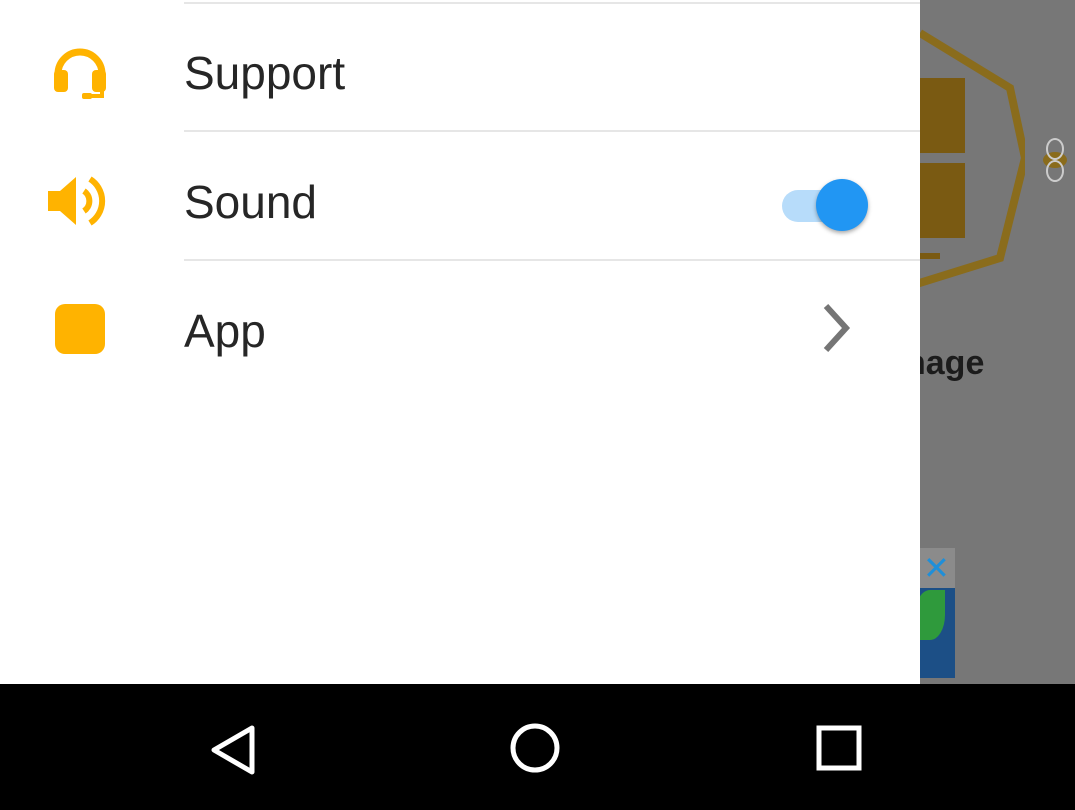 Image resolution: width=1075 pixels, height=810 pixels. What do you see at coordinates (460, 68) in the screenshot?
I see `drawer-item-support: Support` at bounding box center [460, 68].